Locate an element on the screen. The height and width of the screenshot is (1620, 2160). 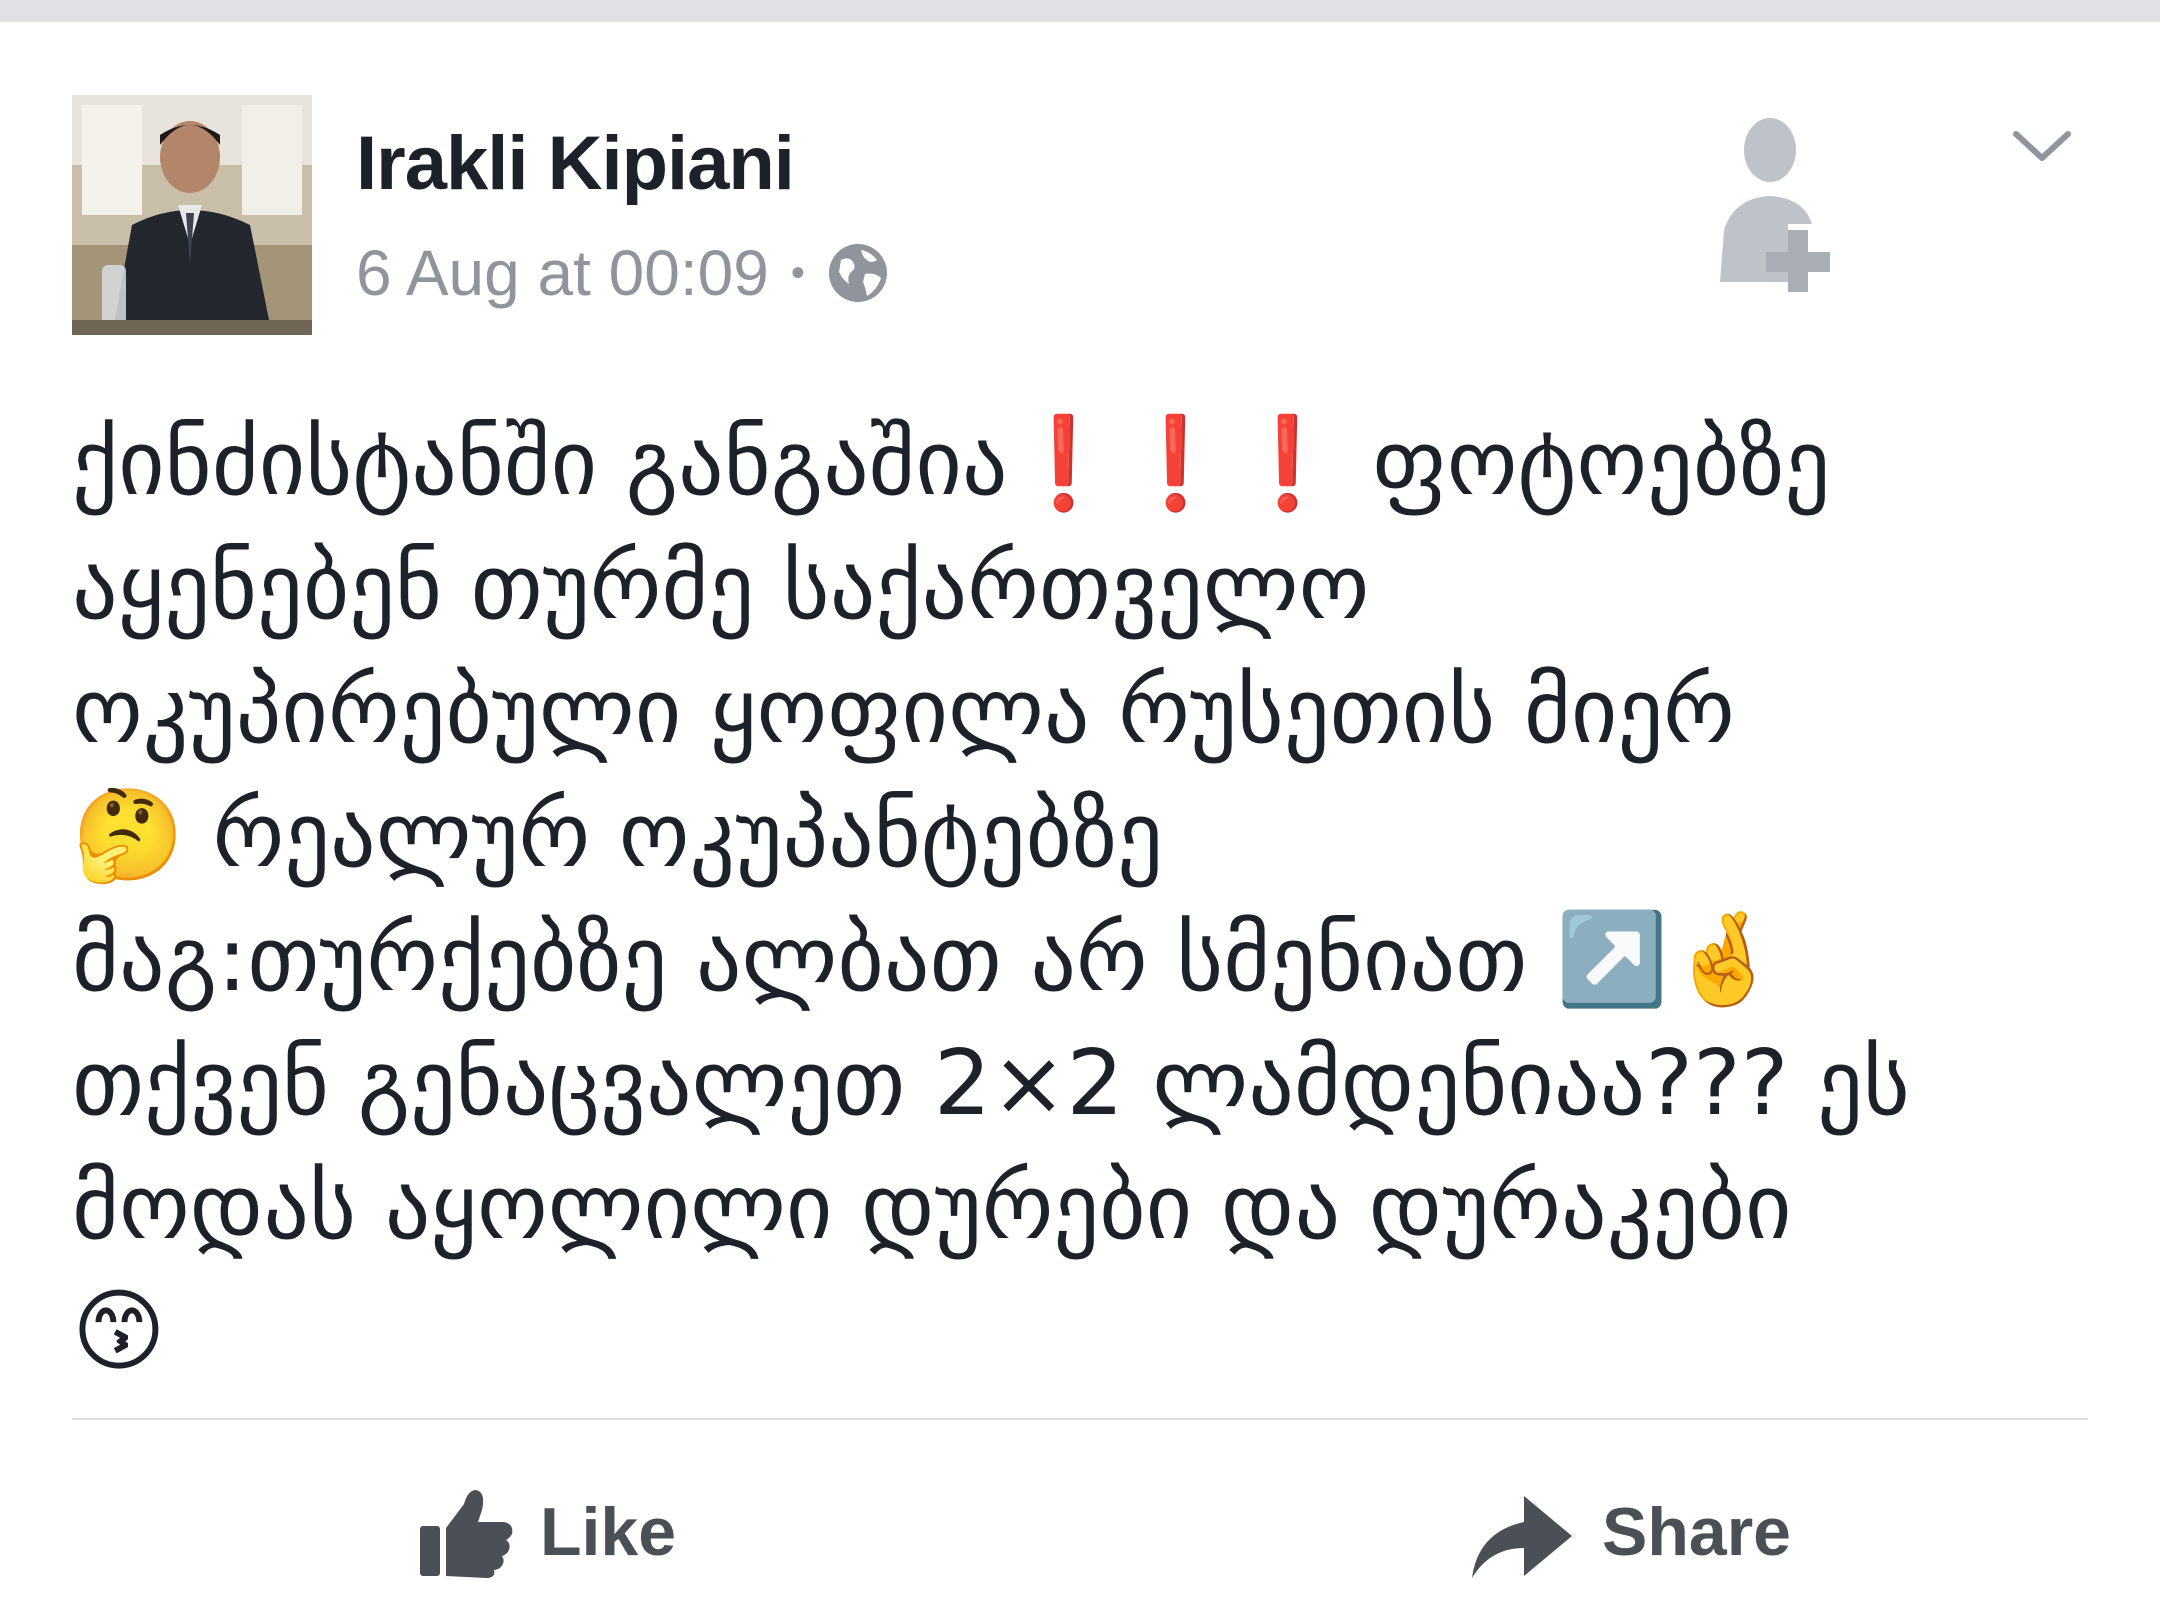
message-line: ქინძისტანში განგაშია❗❗❗ ფოტოებზე is located at coordinates (951, 463).